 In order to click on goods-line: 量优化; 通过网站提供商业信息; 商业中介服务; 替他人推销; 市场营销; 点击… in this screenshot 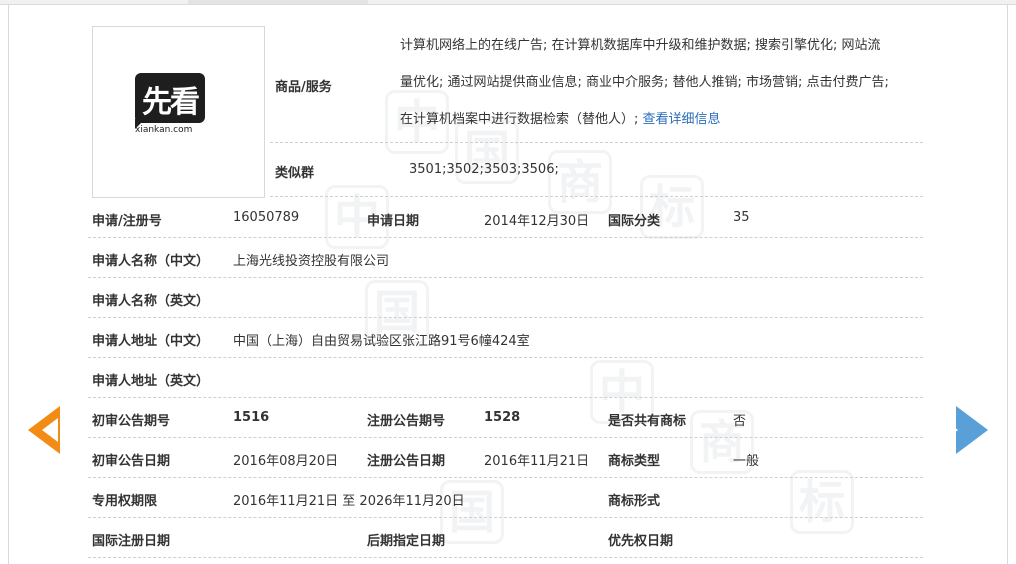, I will do `click(644, 82)`.